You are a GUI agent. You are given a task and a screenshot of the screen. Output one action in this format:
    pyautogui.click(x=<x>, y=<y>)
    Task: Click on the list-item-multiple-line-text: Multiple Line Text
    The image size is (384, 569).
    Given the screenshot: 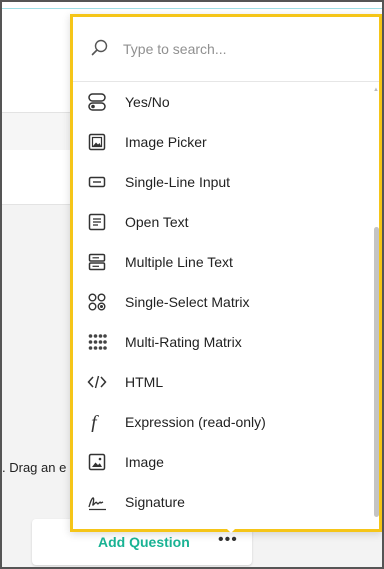 What is the action you would take?
    pyautogui.click(x=223, y=263)
    